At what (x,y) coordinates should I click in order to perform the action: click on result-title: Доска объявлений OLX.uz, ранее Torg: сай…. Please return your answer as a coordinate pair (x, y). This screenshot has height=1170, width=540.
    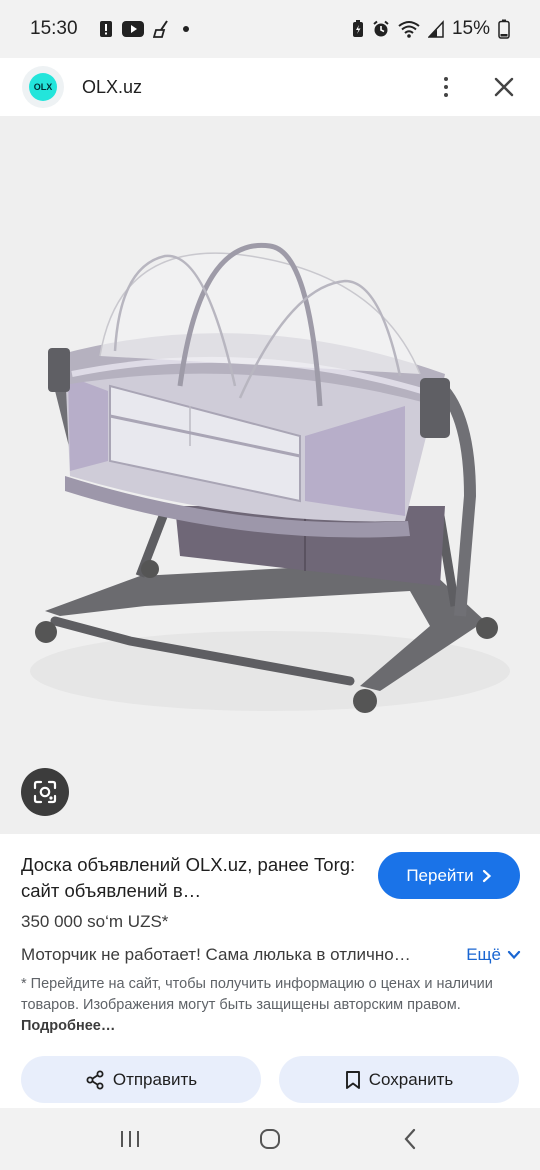
    Looking at the image, I should click on (191, 878).